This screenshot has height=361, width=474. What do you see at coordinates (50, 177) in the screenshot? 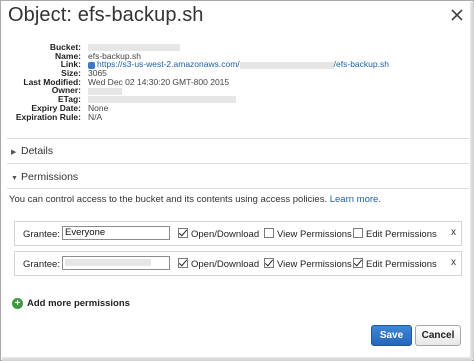
I see `permissions-section-label: Permissions` at bounding box center [50, 177].